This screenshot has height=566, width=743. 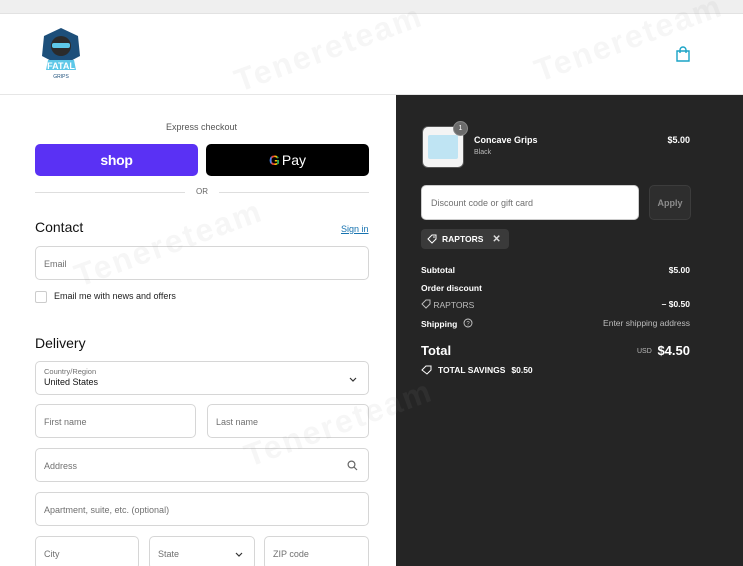 I want to click on shop-pay-button: shop, so click(x=116, y=160).